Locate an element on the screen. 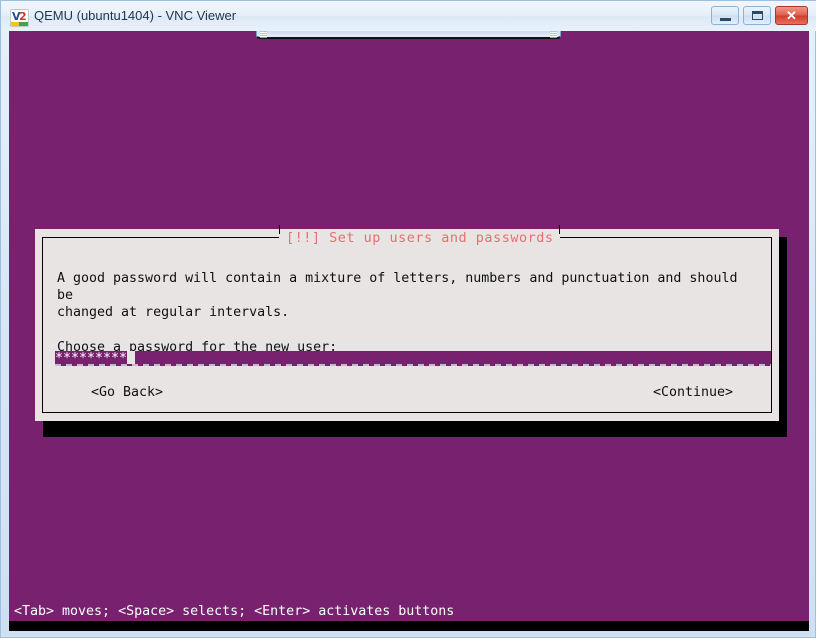 This screenshot has width=816, height=638. dialog-title-container: [!!] Set up users and passwords is located at coordinates (420, 236).